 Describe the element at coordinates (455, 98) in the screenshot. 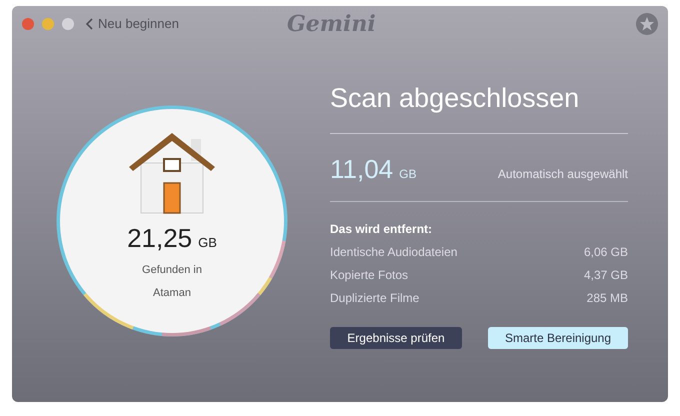

I see `scan-title: Scan abgeschlossen` at that location.